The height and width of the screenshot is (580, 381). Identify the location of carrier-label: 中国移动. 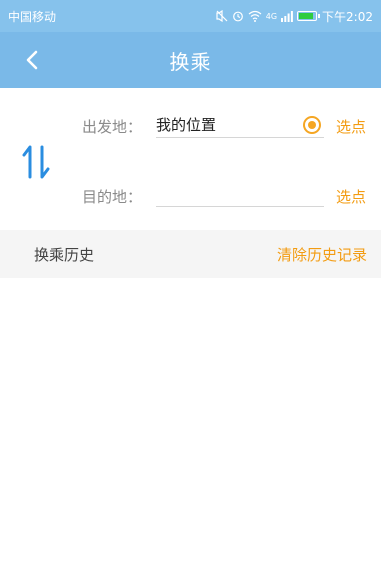
(32, 16).